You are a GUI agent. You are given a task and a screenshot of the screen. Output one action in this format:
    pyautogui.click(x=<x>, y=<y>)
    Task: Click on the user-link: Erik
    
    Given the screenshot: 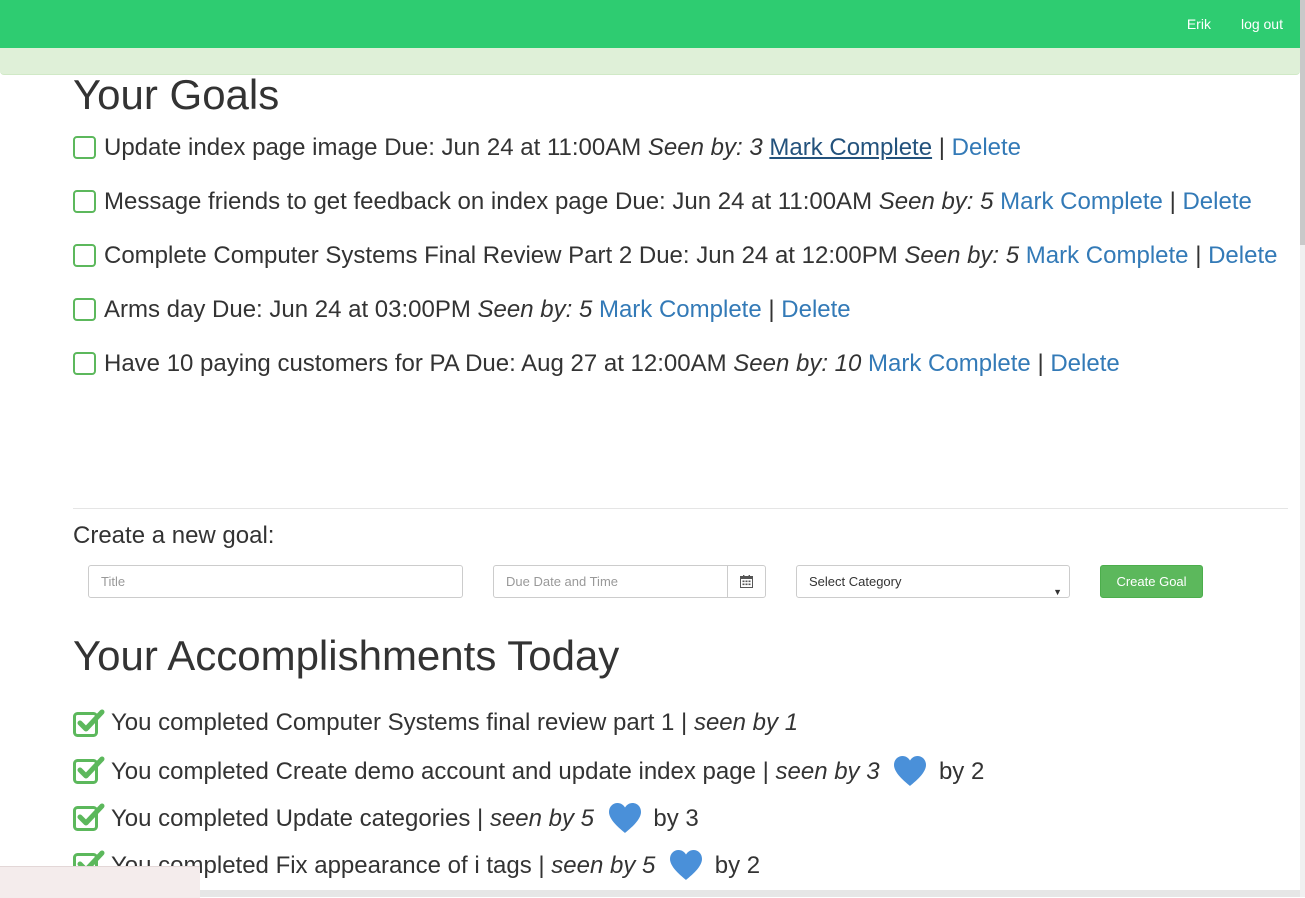 What is the action you would take?
    pyautogui.click(x=1199, y=24)
    